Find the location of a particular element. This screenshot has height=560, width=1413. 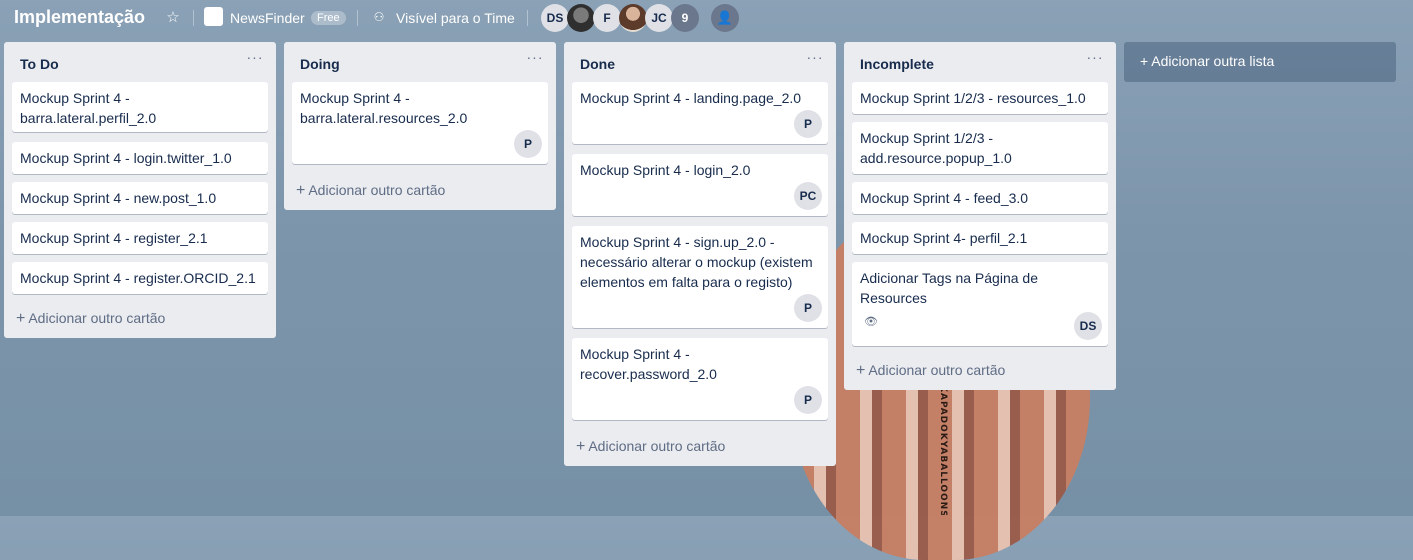

card-title: Mockup Sprint 4 - recover.password_2.0 is located at coordinates (648, 364).